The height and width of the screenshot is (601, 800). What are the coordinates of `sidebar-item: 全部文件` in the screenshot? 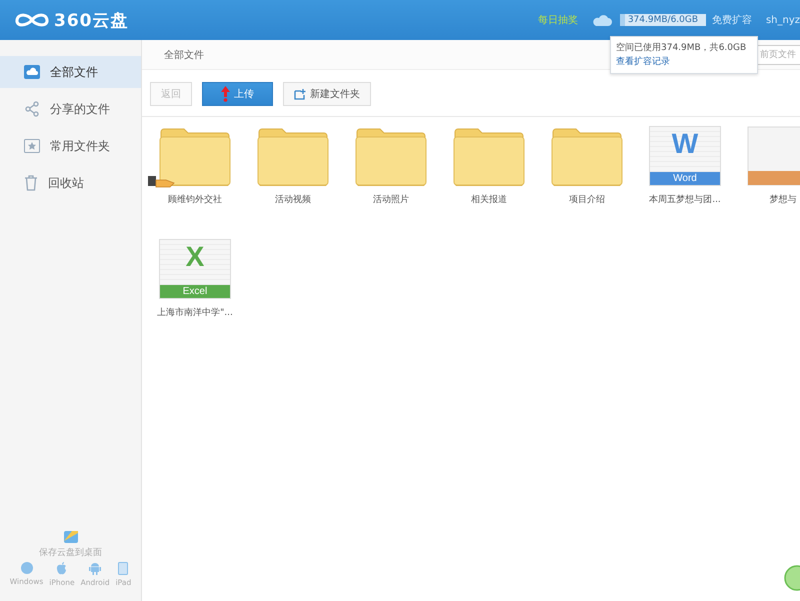 It's located at (70, 72).